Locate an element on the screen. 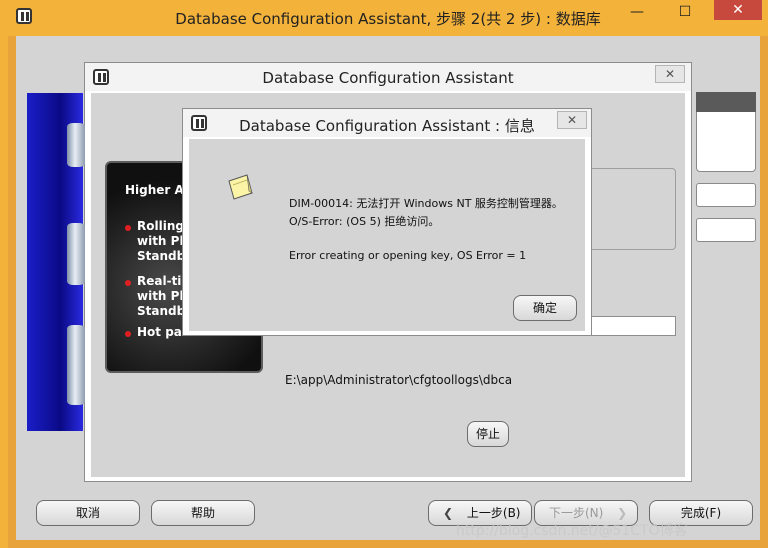 The image size is (768, 548). error-dialog-close-button: ✕ is located at coordinates (572, 120).